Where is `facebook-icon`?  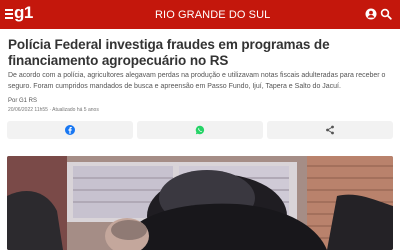 facebook-icon is located at coordinates (70, 130).